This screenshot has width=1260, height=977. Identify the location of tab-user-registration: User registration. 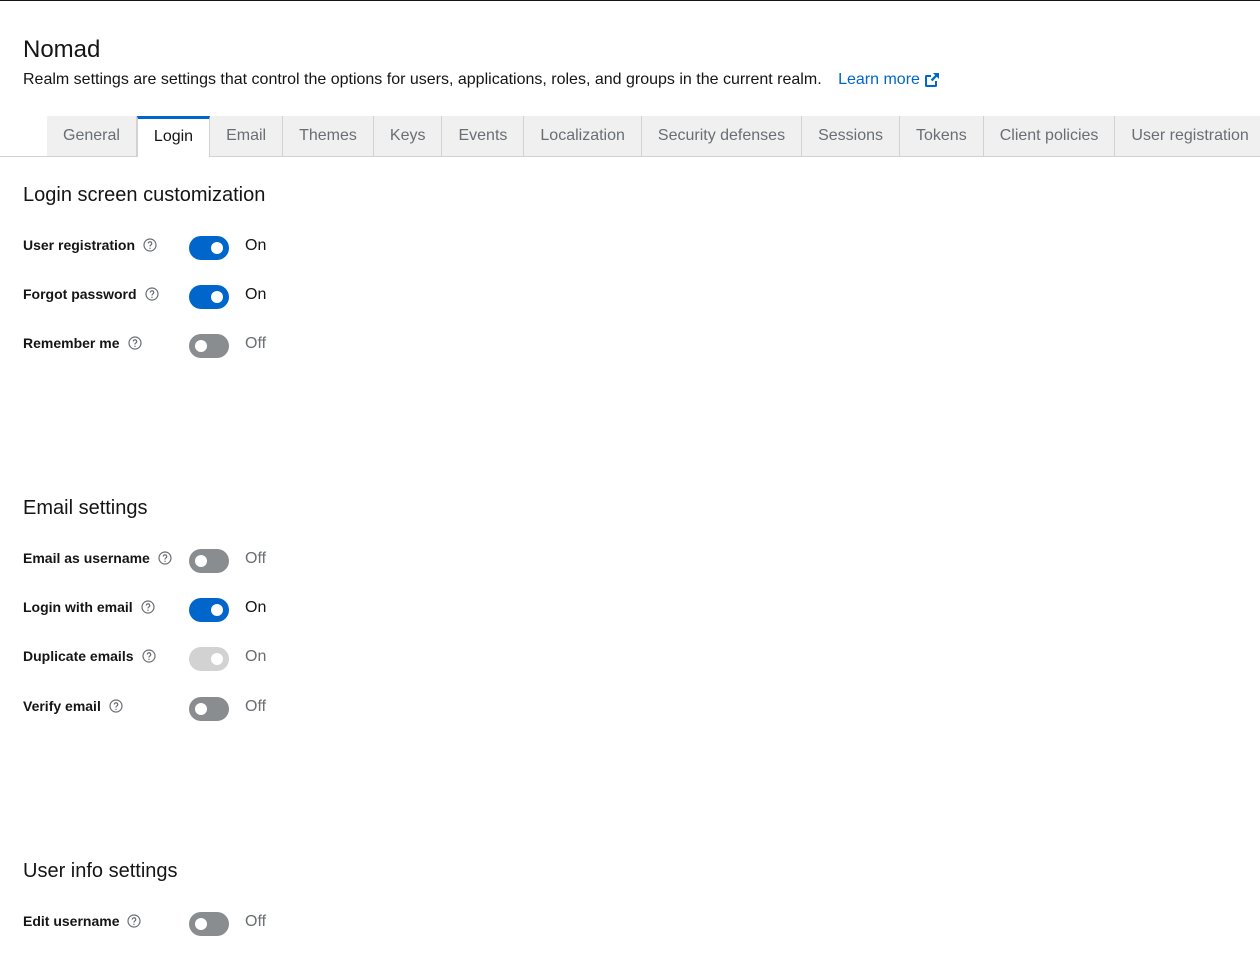
(1187, 136).